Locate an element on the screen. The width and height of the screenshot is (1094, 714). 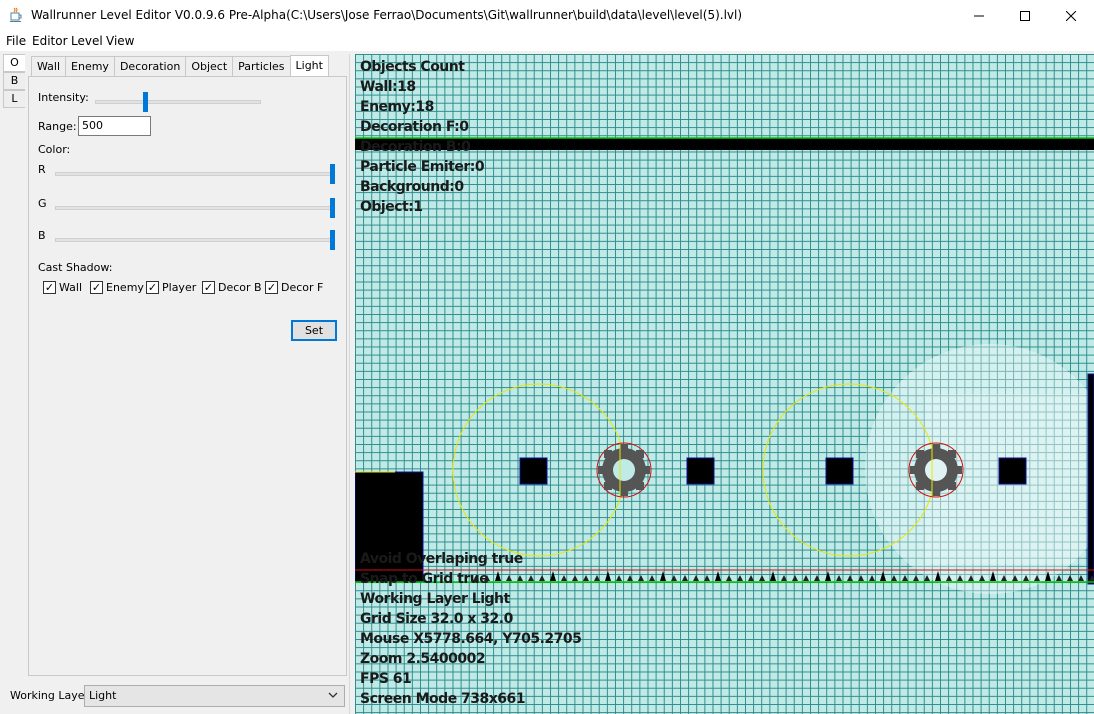
close-button is located at coordinates (1071, 15).